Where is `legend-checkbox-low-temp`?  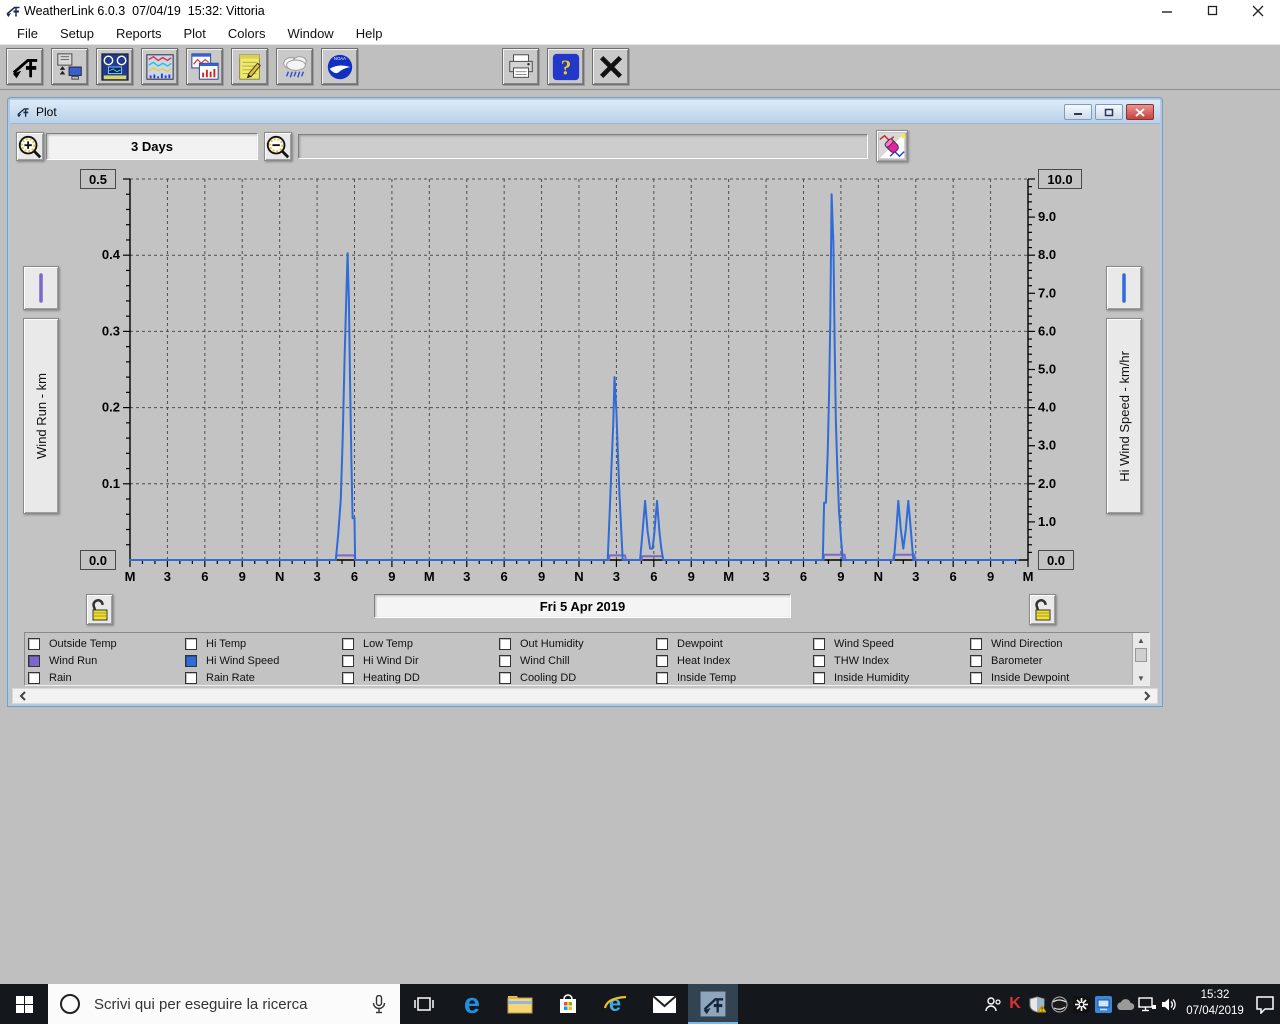 legend-checkbox-low-temp is located at coordinates (348, 643).